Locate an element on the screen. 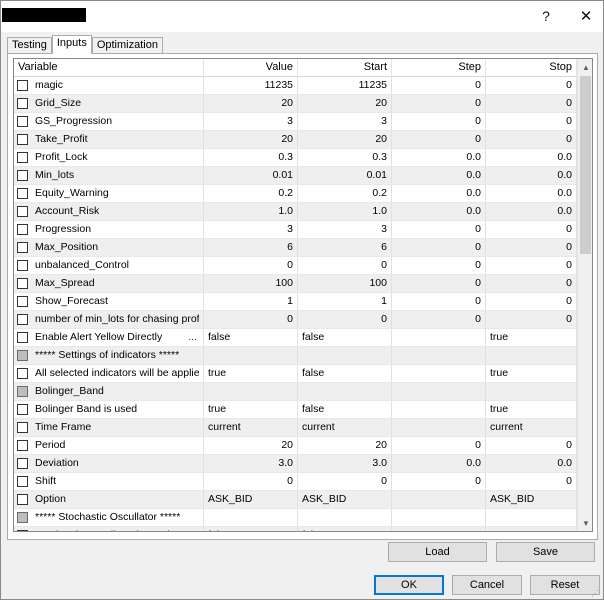 Image resolution: width=604 pixels, height=600 pixels. cell-value: ASK_BID is located at coordinates (251, 499).